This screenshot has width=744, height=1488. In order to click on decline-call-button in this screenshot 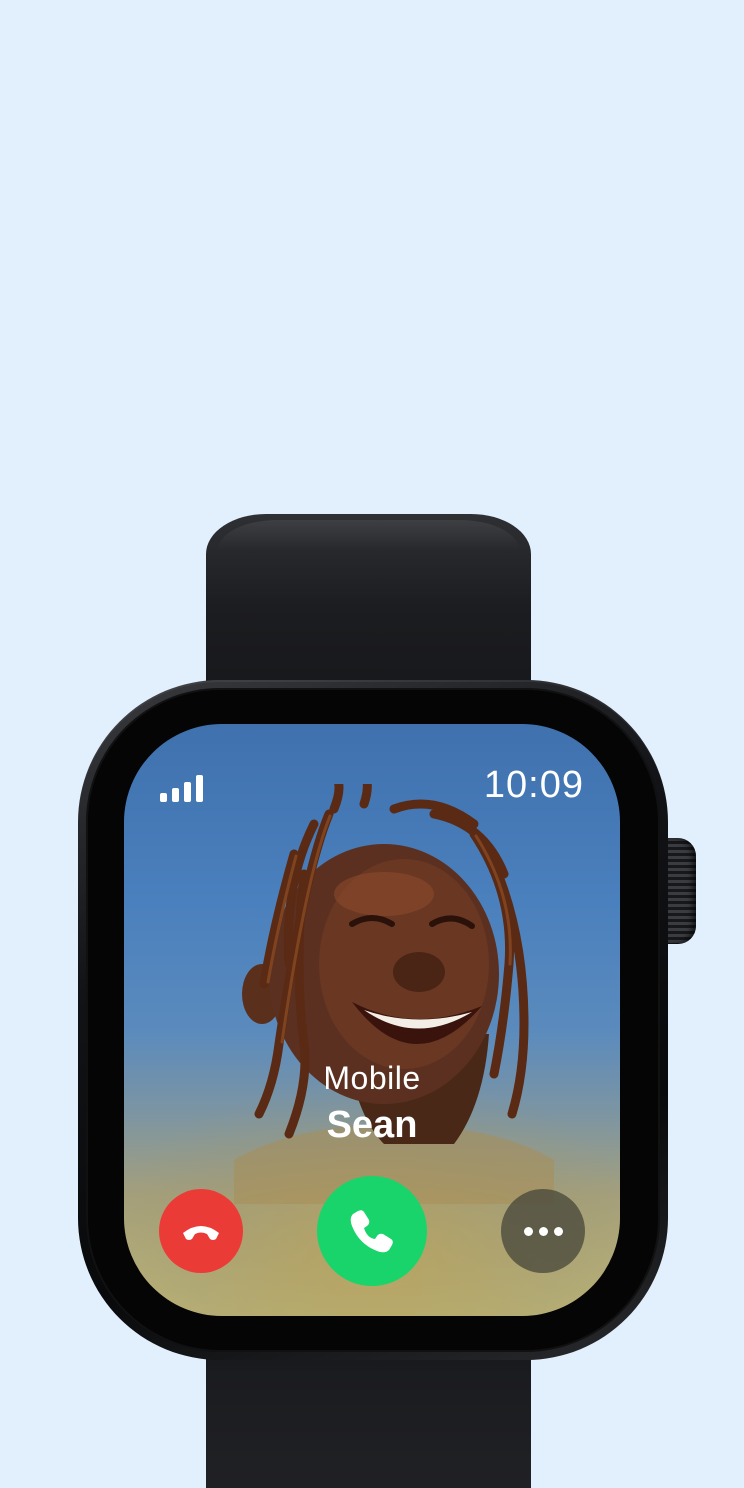, I will do `click(201, 1231)`.